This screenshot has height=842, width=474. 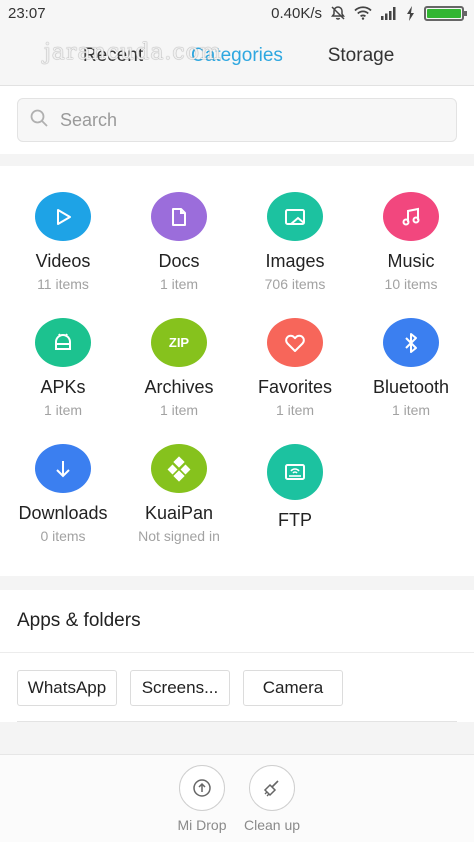 What do you see at coordinates (237, 13) in the screenshot?
I see `status-bar: 23:07 0.40K/s` at bounding box center [237, 13].